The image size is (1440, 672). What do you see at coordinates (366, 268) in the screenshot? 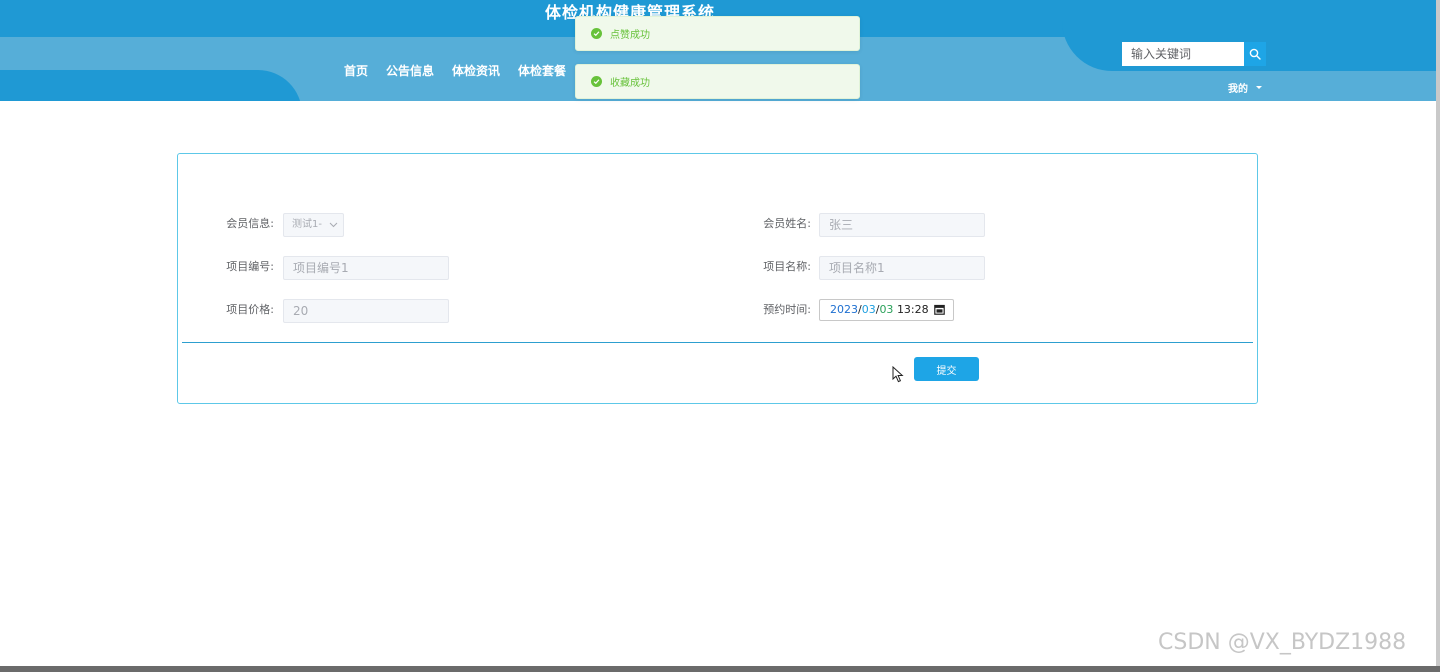
I see `item-code-field: 项目编号1` at bounding box center [366, 268].